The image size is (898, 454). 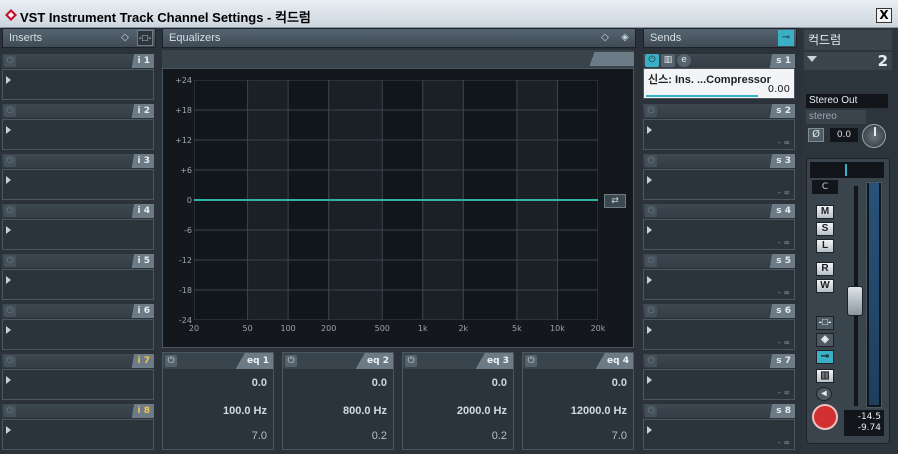 What do you see at coordinates (684, 60) in the screenshot?
I see `edit-send-icon: e` at bounding box center [684, 60].